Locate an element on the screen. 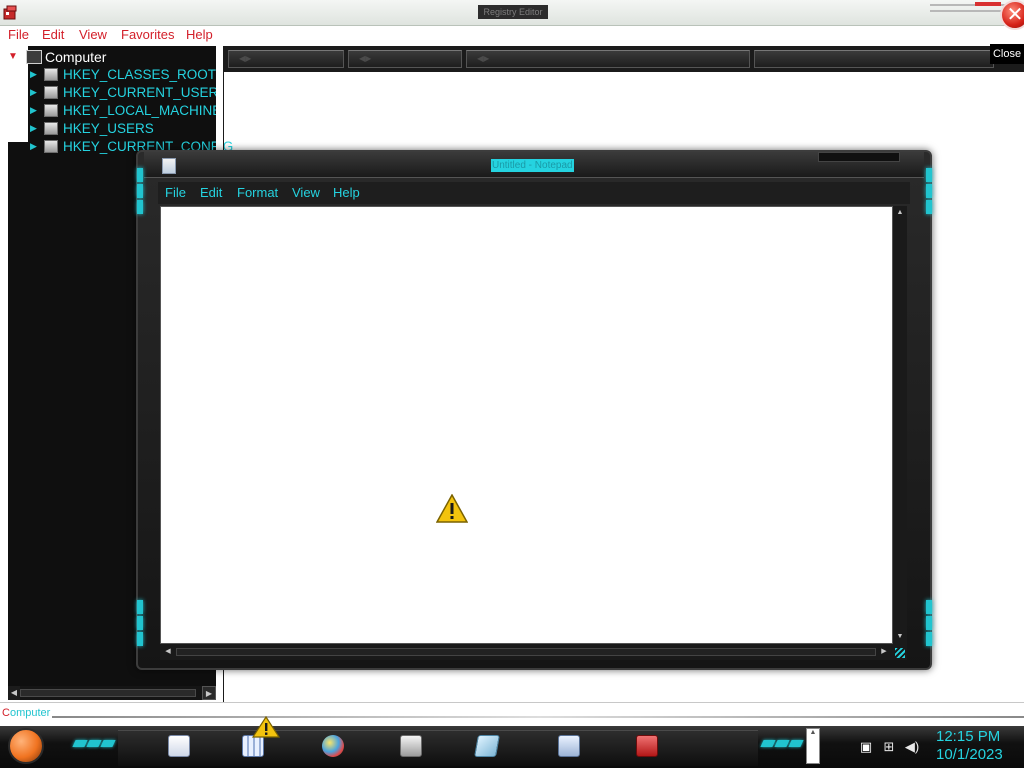  chevron-down-icon: ▼ is located at coordinates (13, 57).